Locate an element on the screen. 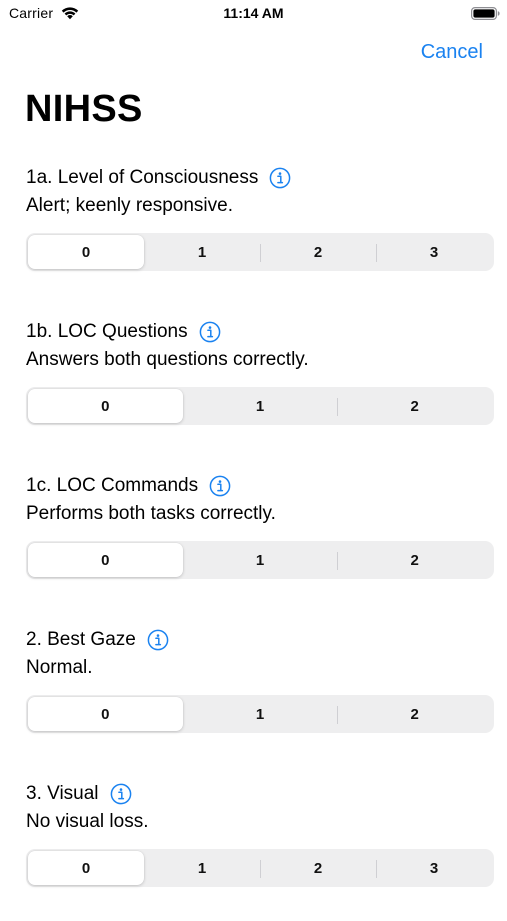 This screenshot has width=507, height=921. section-title: 1c. LOC Commands is located at coordinates (112, 485).